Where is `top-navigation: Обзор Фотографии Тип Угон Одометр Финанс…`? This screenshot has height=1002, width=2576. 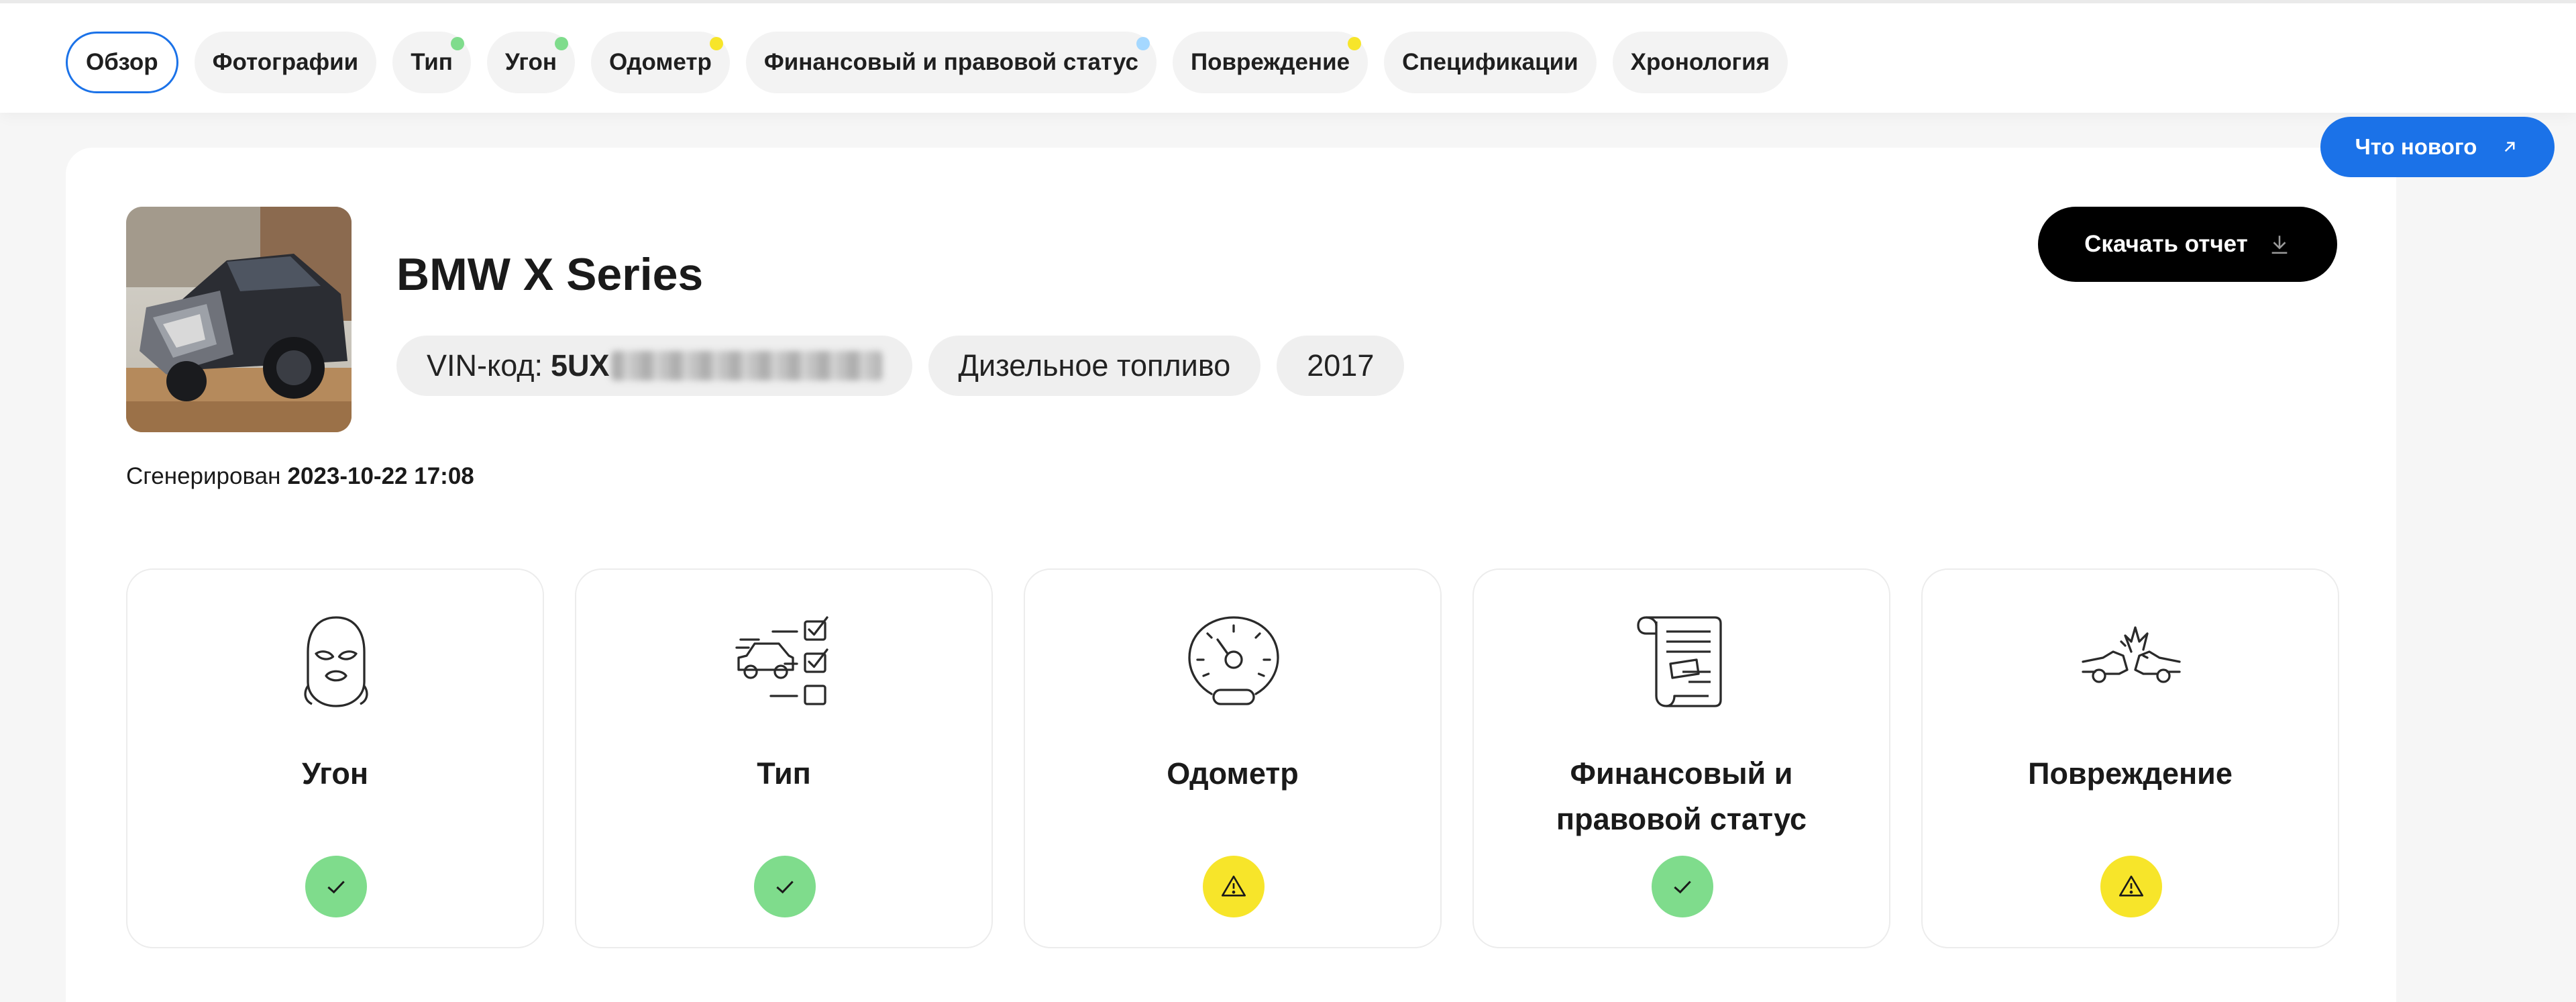 top-navigation: Обзор Фотографии Тип Угон Одометр Финанс… is located at coordinates (1288, 56).